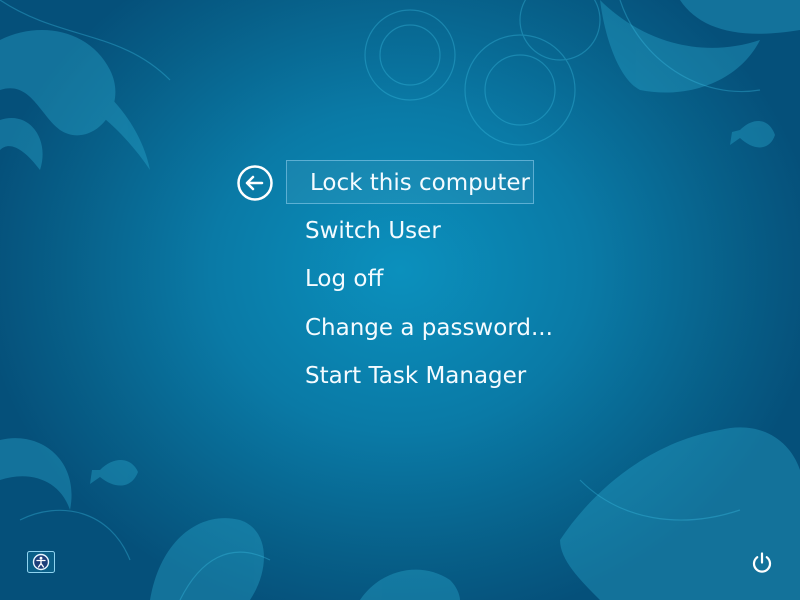 This screenshot has height=600, width=800. Describe the element at coordinates (421, 231) in the screenshot. I see `switch-user-option: Switch User` at that location.